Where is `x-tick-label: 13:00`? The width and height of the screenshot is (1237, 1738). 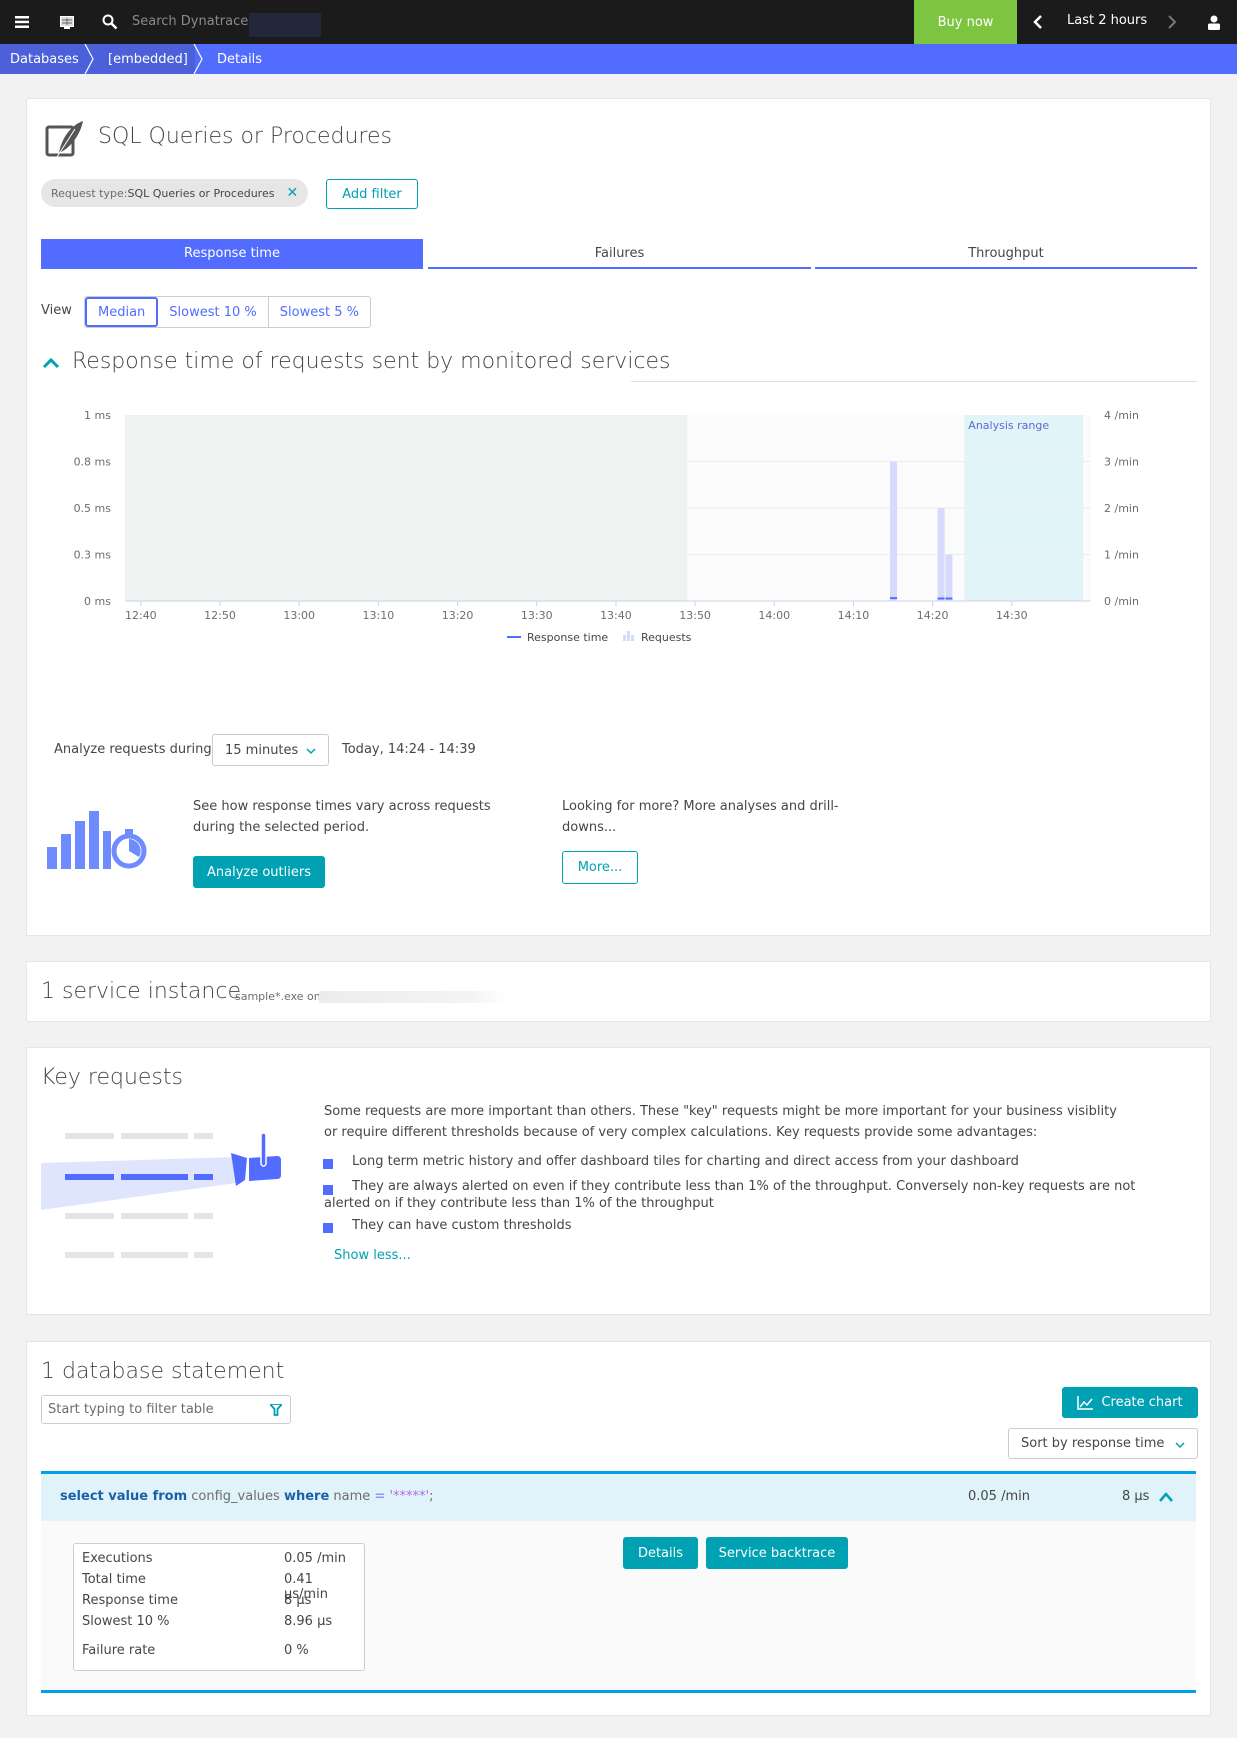 x-tick-label: 13:00 is located at coordinates (299, 615).